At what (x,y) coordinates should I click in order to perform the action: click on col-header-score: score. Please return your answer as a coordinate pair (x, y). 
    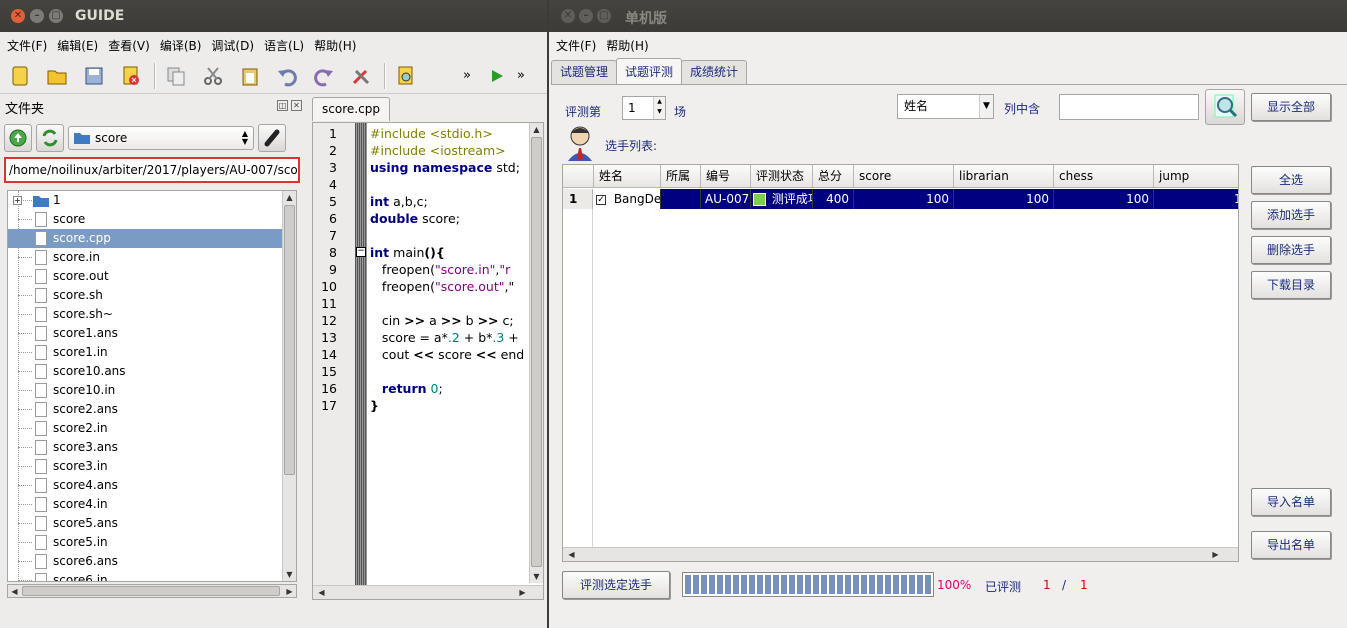
    Looking at the image, I should click on (904, 176).